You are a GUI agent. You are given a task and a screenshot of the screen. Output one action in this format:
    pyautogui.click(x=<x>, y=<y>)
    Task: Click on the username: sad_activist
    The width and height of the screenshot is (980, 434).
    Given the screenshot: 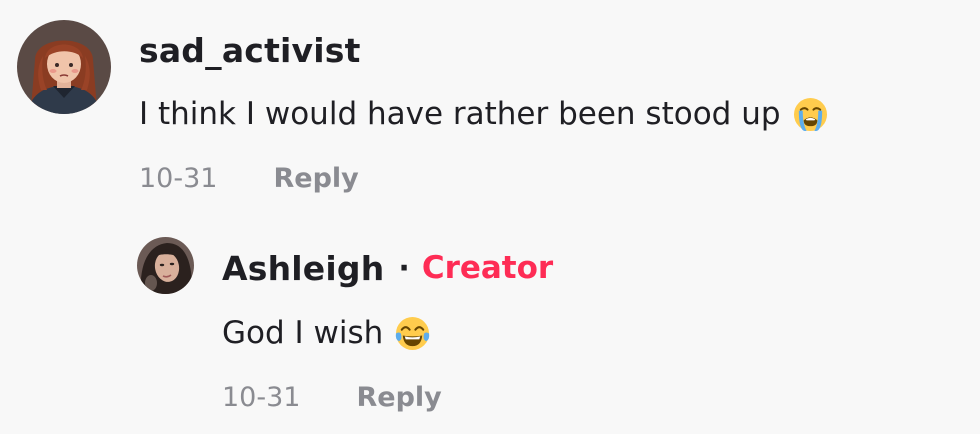 What is the action you would take?
    pyautogui.click(x=250, y=50)
    